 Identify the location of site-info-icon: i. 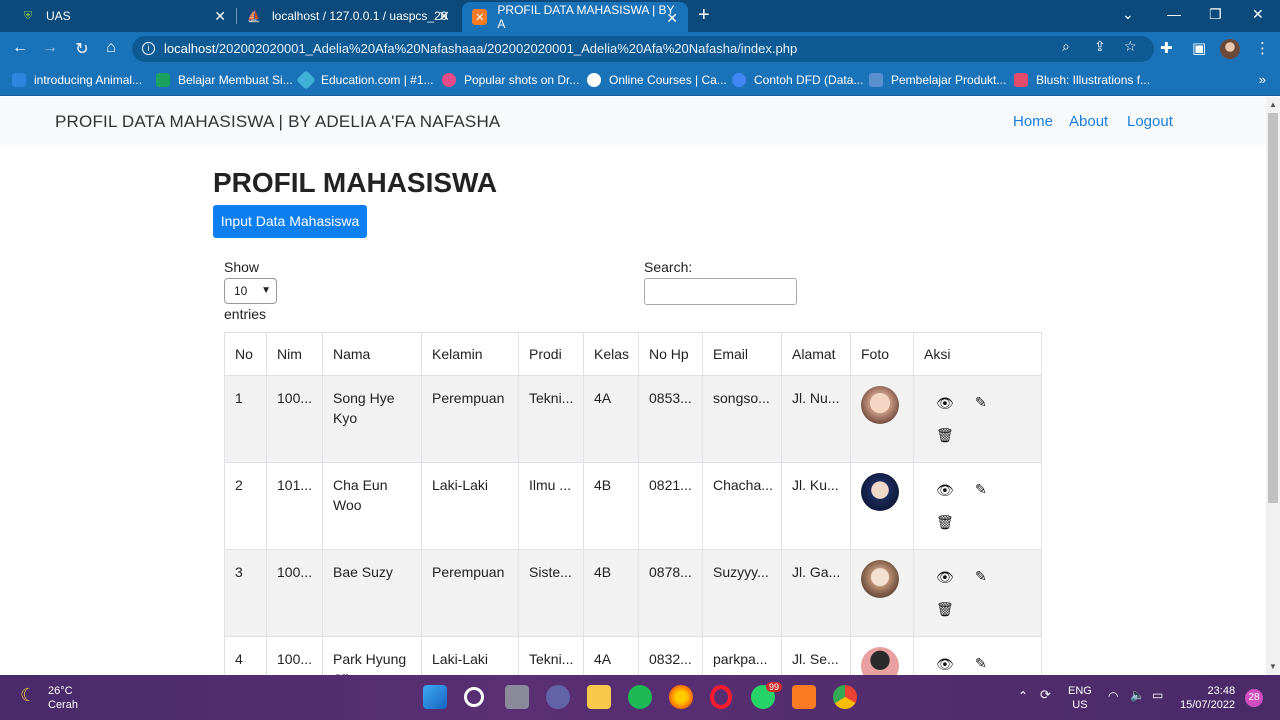
(148, 48).